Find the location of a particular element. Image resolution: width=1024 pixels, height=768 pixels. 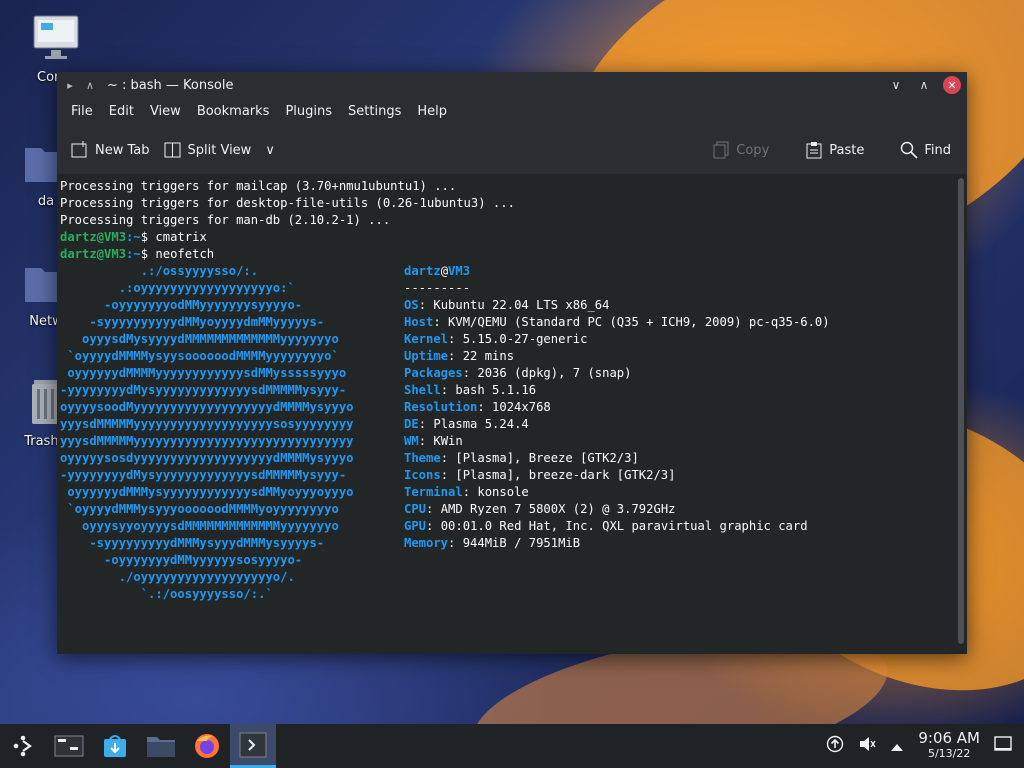

scrollbar-thumb is located at coordinates (961, 411).